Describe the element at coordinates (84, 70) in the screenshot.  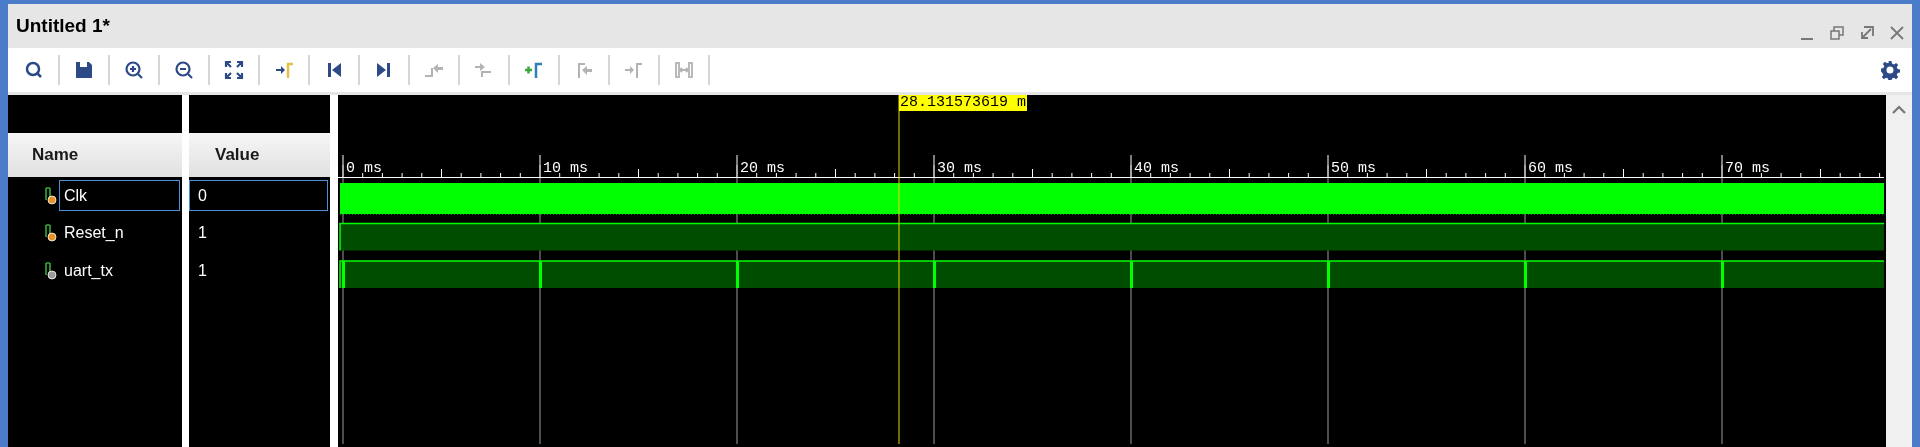
I see `save-icon` at that location.